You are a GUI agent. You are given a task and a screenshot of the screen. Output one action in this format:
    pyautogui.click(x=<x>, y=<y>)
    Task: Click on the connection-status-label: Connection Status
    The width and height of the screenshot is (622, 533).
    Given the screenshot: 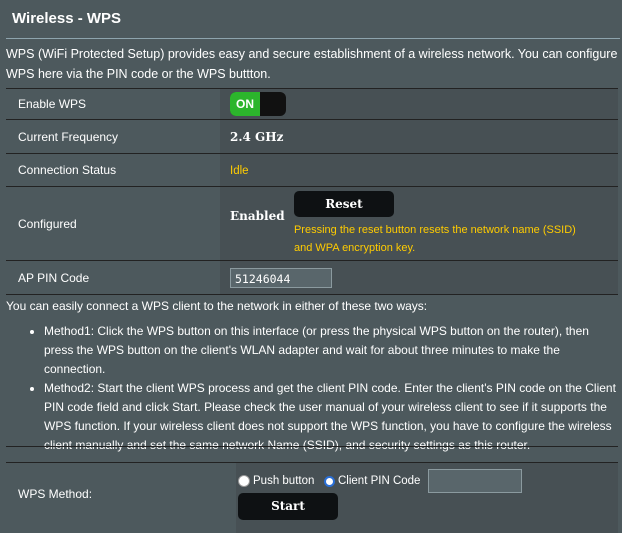 What is the action you would take?
    pyautogui.click(x=113, y=170)
    